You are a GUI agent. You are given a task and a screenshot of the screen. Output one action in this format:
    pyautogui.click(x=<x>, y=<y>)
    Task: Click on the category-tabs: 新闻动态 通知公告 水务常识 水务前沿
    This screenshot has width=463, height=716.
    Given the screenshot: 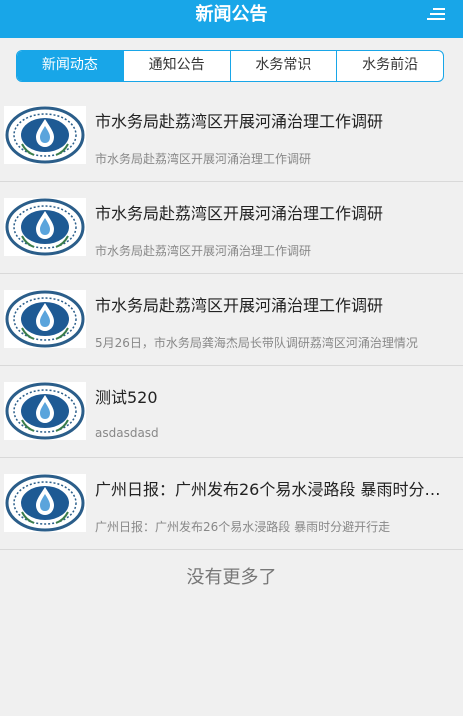 What is the action you would take?
    pyautogui.click(x=230, y=66)
    